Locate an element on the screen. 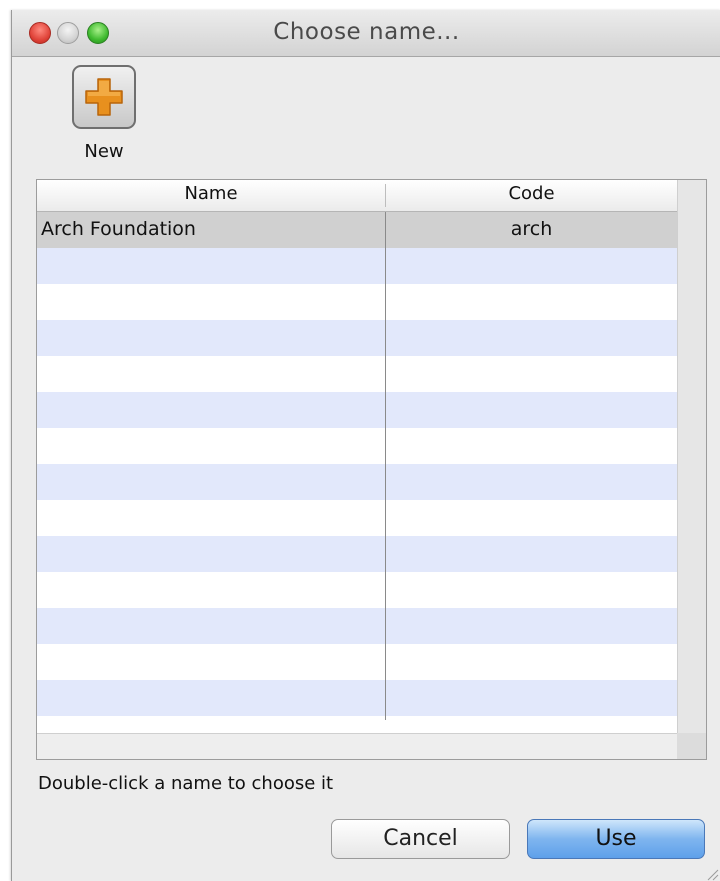 Image resolution: width=720 pixels, height=881 pixels. new-button-label: New is located at coordinates (104, 151).